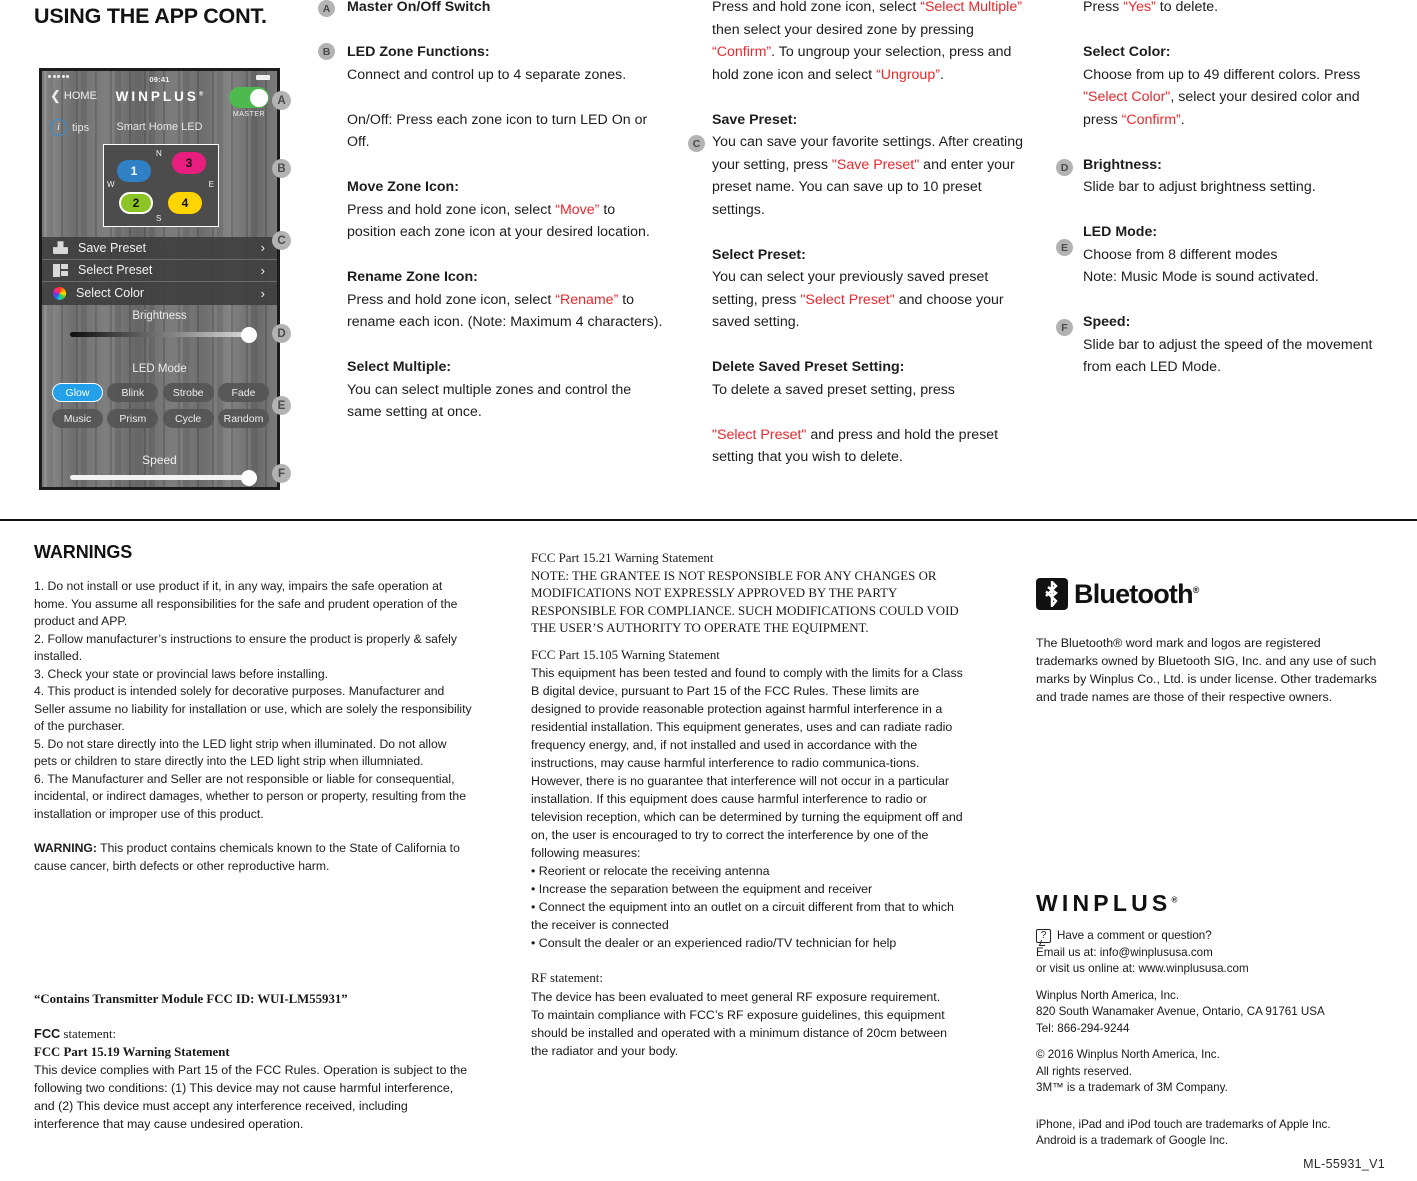 The width and height of the screenshot is (1417, 1181). I want to click on quoted-select-preset: "Select Preset", so click(847, 299).